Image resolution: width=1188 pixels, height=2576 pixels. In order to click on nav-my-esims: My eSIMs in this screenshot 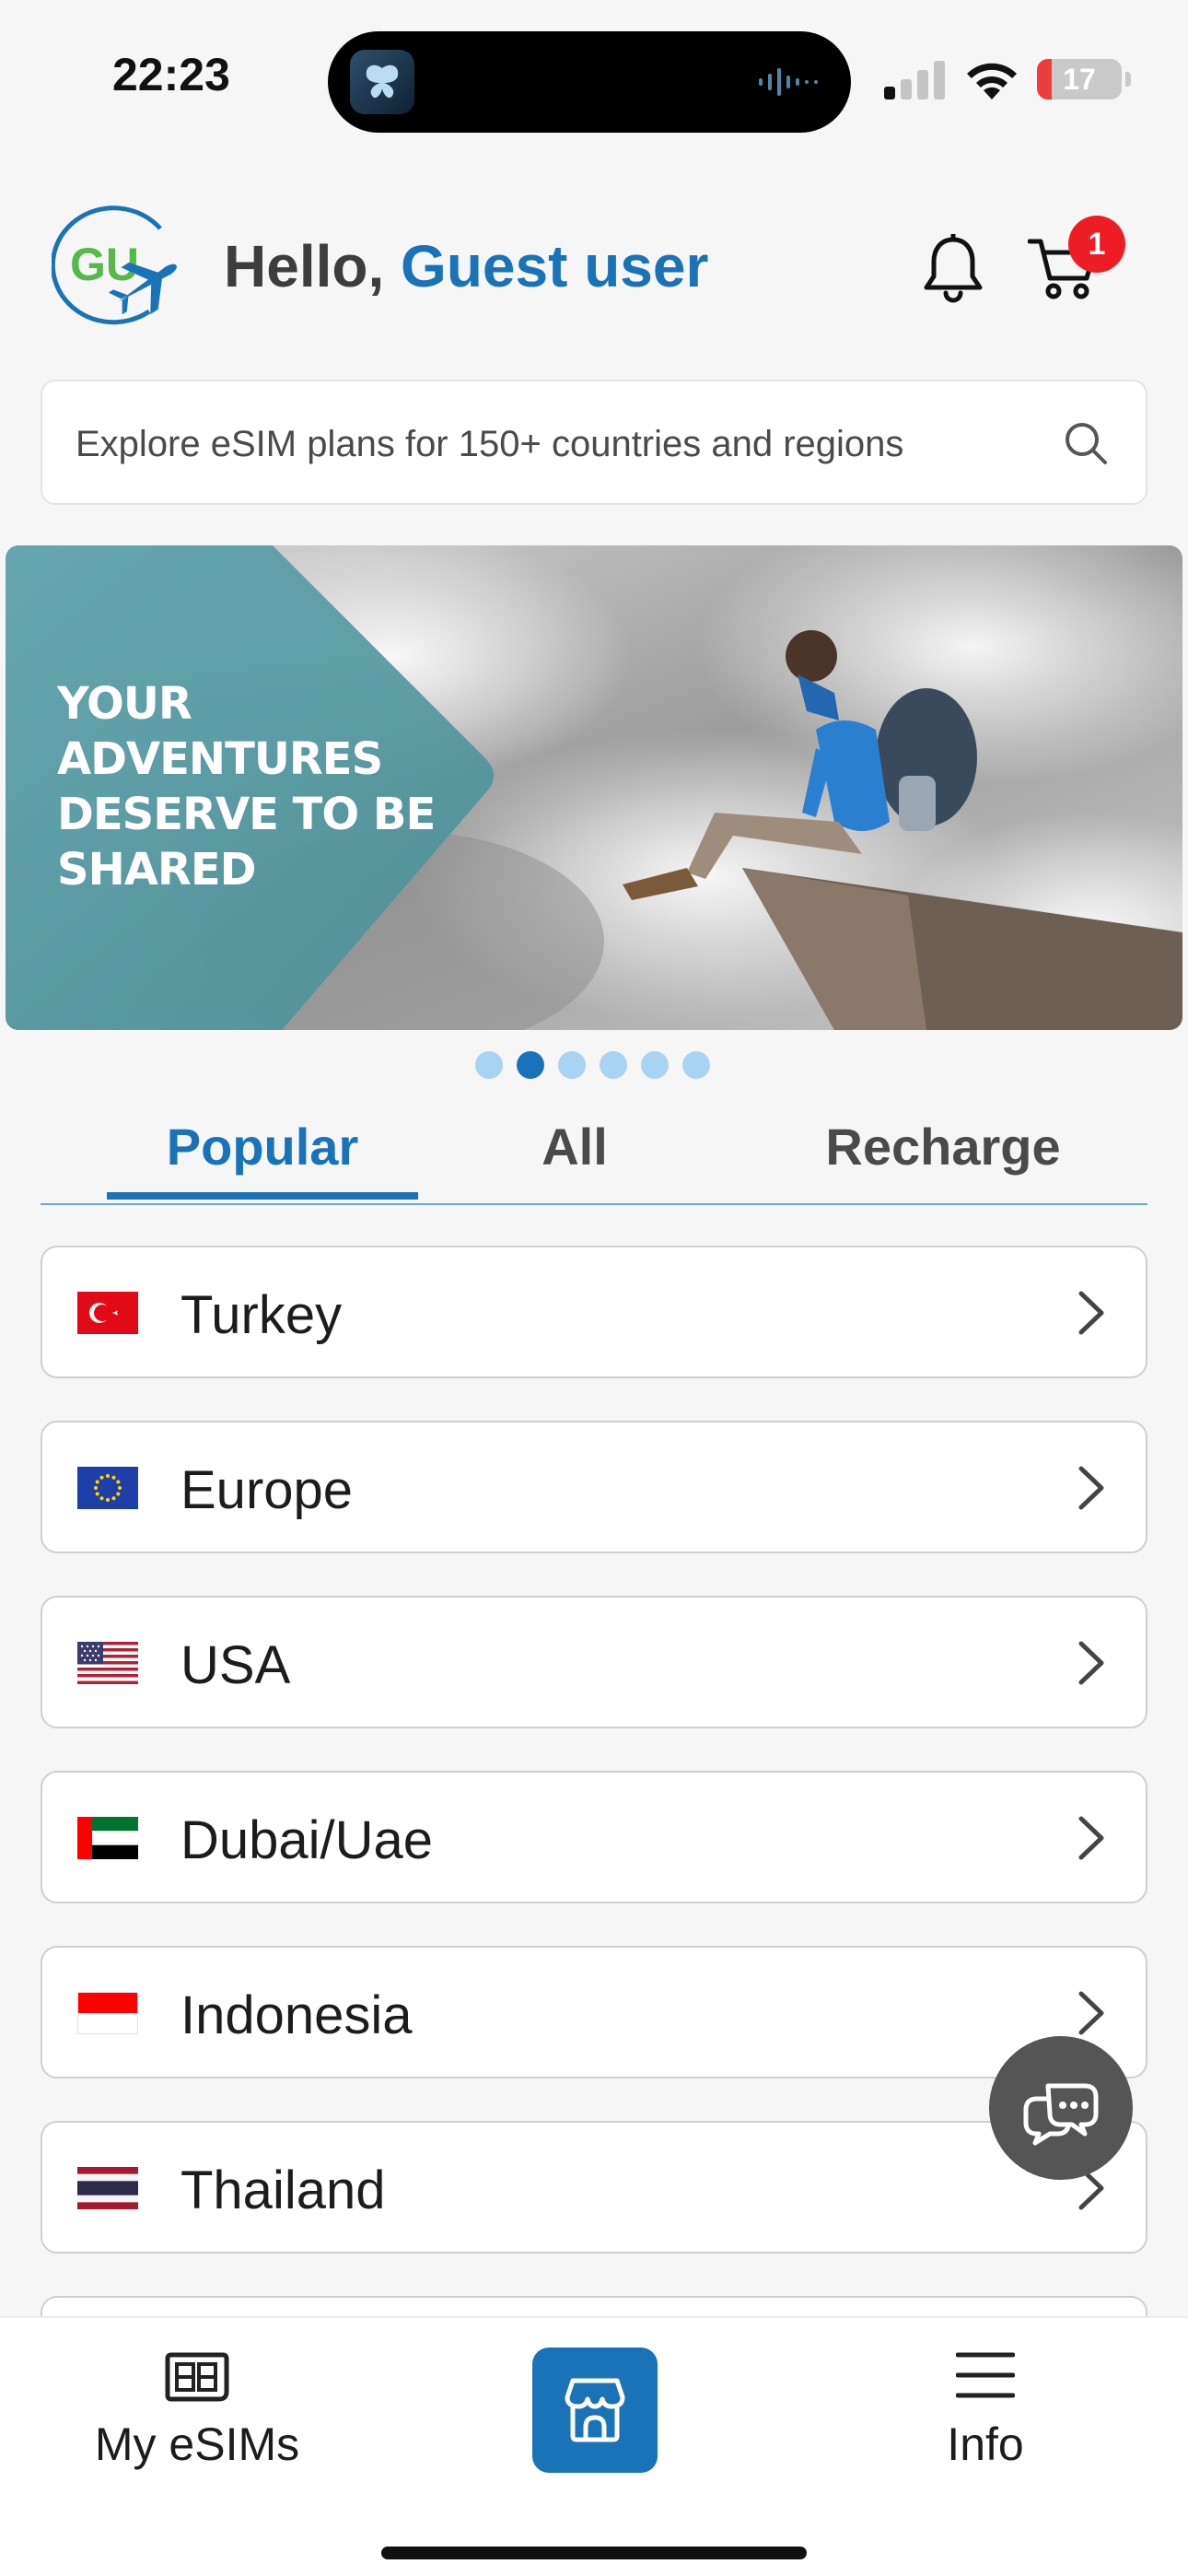, I will do `click(197, 2410)`.